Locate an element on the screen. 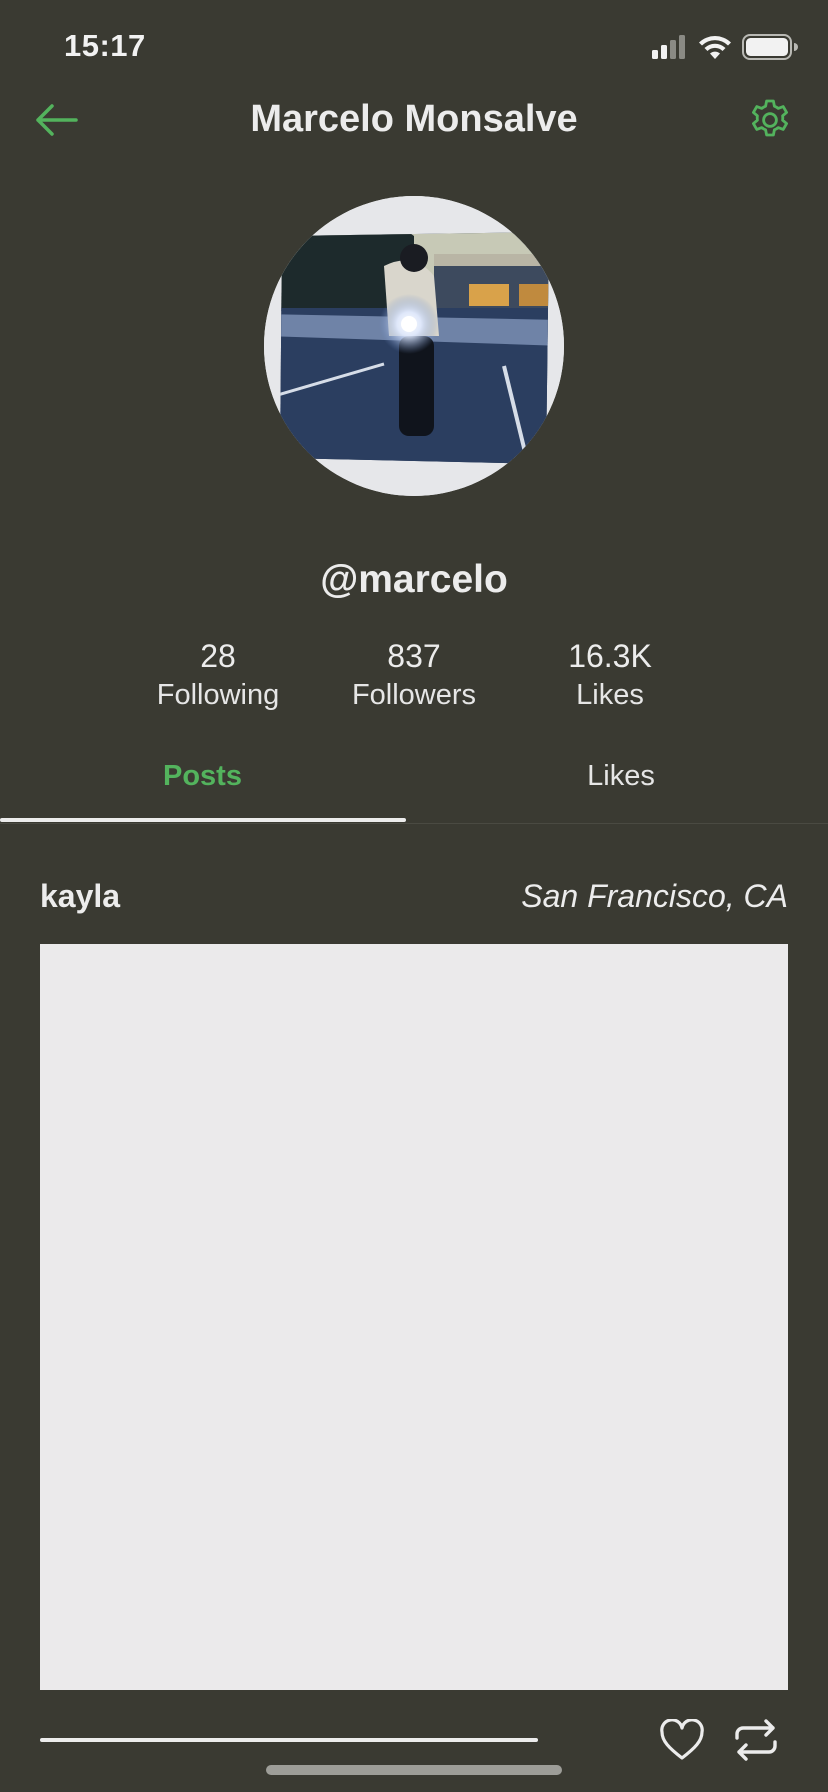 This screenshot has width=828, height=1792. avatar-photo is located at coordinates (414, 346).